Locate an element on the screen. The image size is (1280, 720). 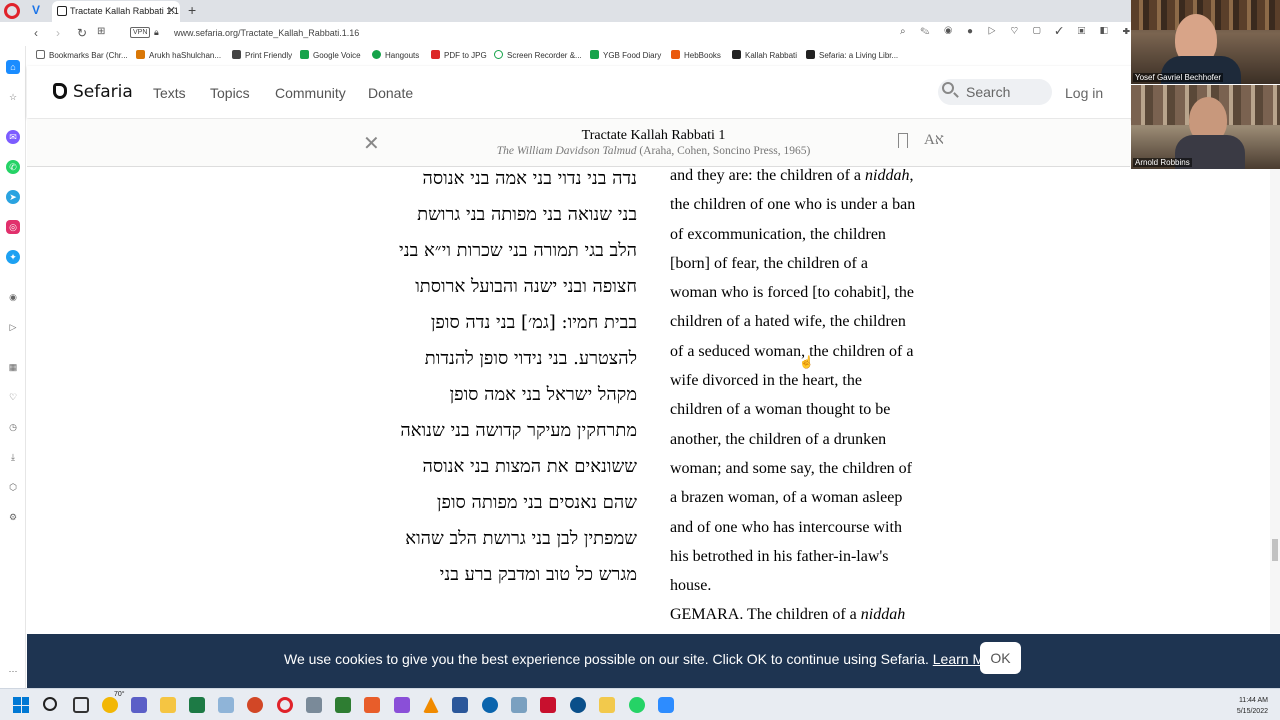
camera-icon is located at coordinates (314, 705).